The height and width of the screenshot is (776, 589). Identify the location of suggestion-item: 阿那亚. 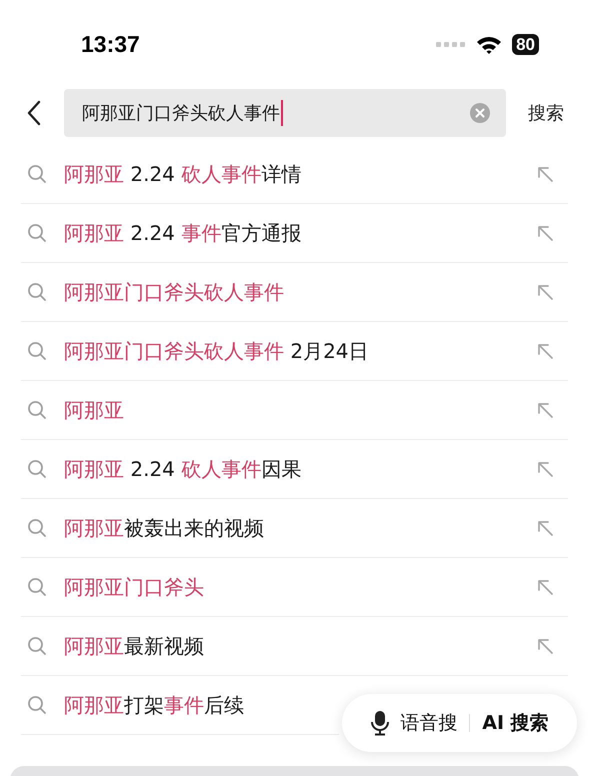
(294, 410).